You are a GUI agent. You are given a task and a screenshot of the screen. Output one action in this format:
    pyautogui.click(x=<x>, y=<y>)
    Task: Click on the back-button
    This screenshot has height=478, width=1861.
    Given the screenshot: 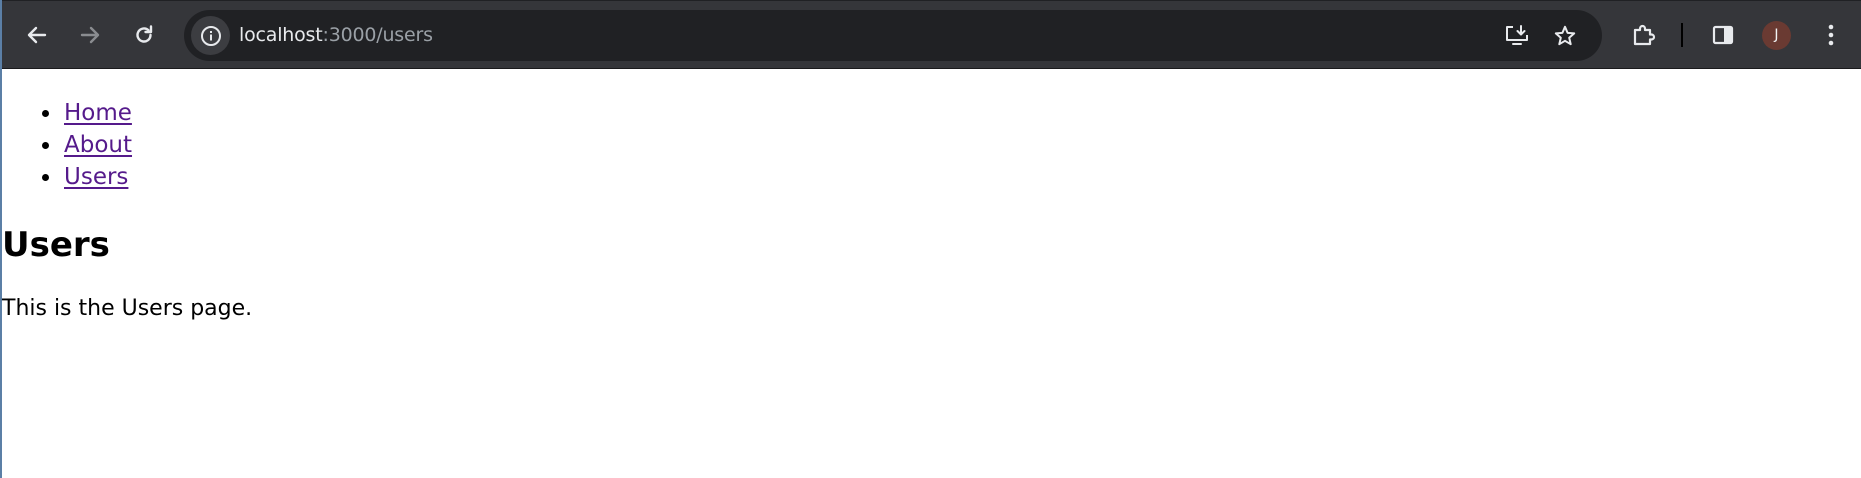 What is the action you would take?
    pyautogui.click(x=37, y=35)
    